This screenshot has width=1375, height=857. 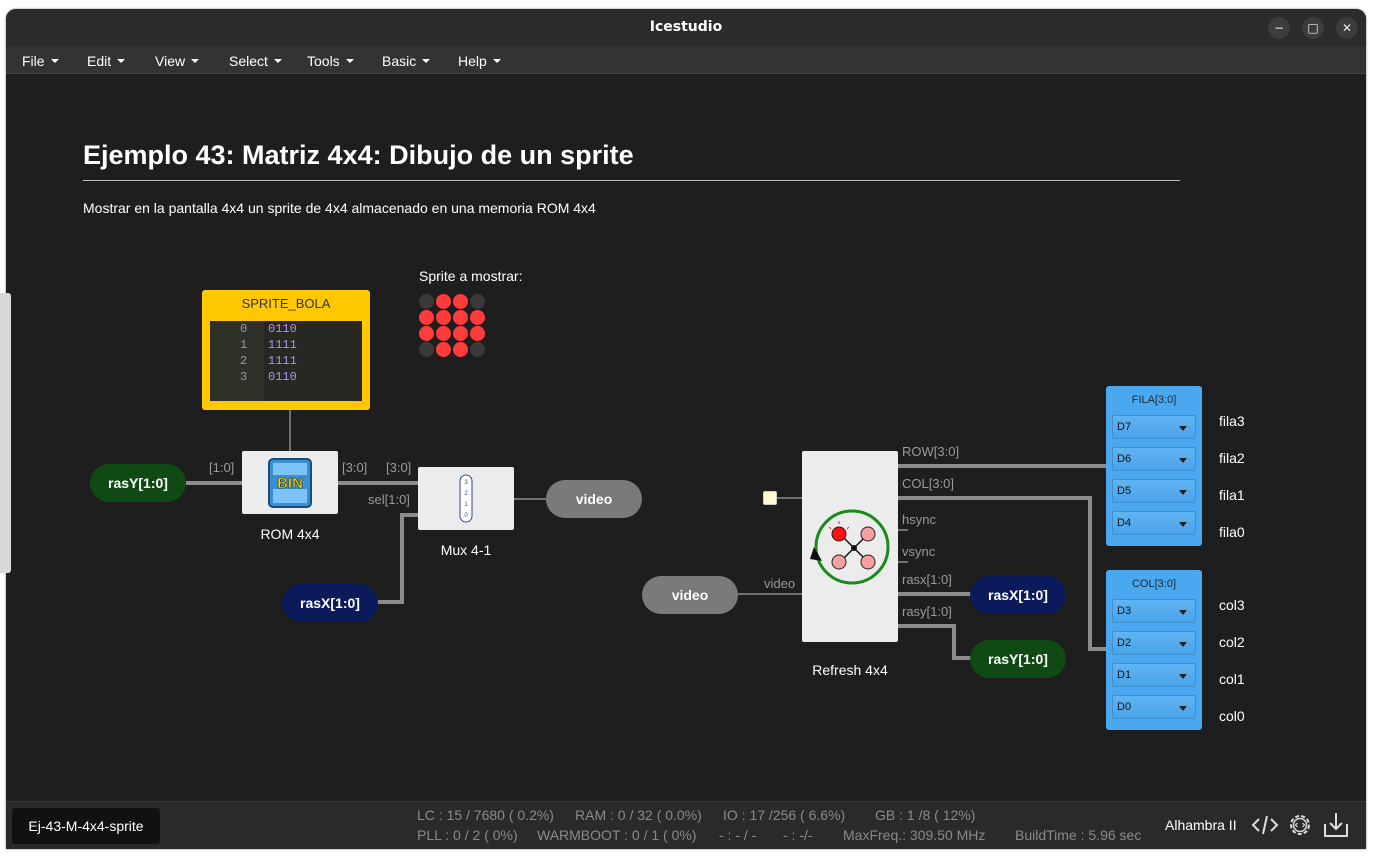 What do you see at coordinates (1232, 458) in the screenshot?
I see `pin-name-fila2: fila2` at bounding box center [1232, 458].